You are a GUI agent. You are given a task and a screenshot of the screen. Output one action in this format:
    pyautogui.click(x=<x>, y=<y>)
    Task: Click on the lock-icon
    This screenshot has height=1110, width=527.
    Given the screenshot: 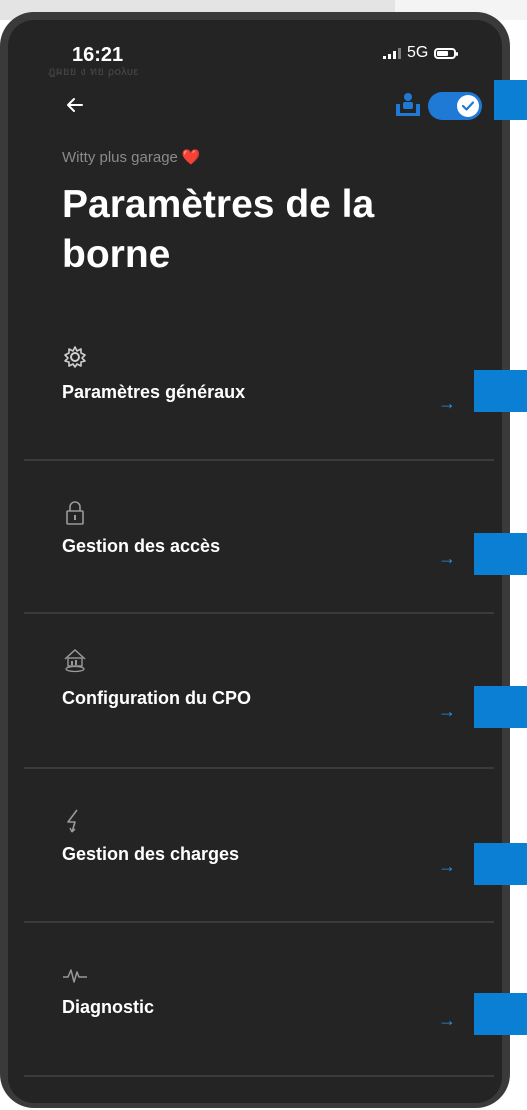 What is the action you would take?
    pyautogui.click(x=75, y=513)
    